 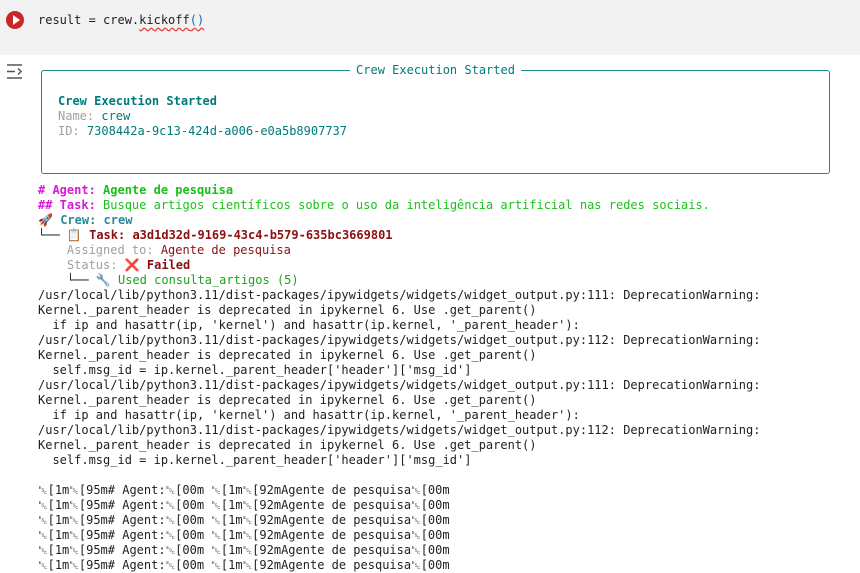 I want to click on id-label: ID:, so click(x=69, y=131).